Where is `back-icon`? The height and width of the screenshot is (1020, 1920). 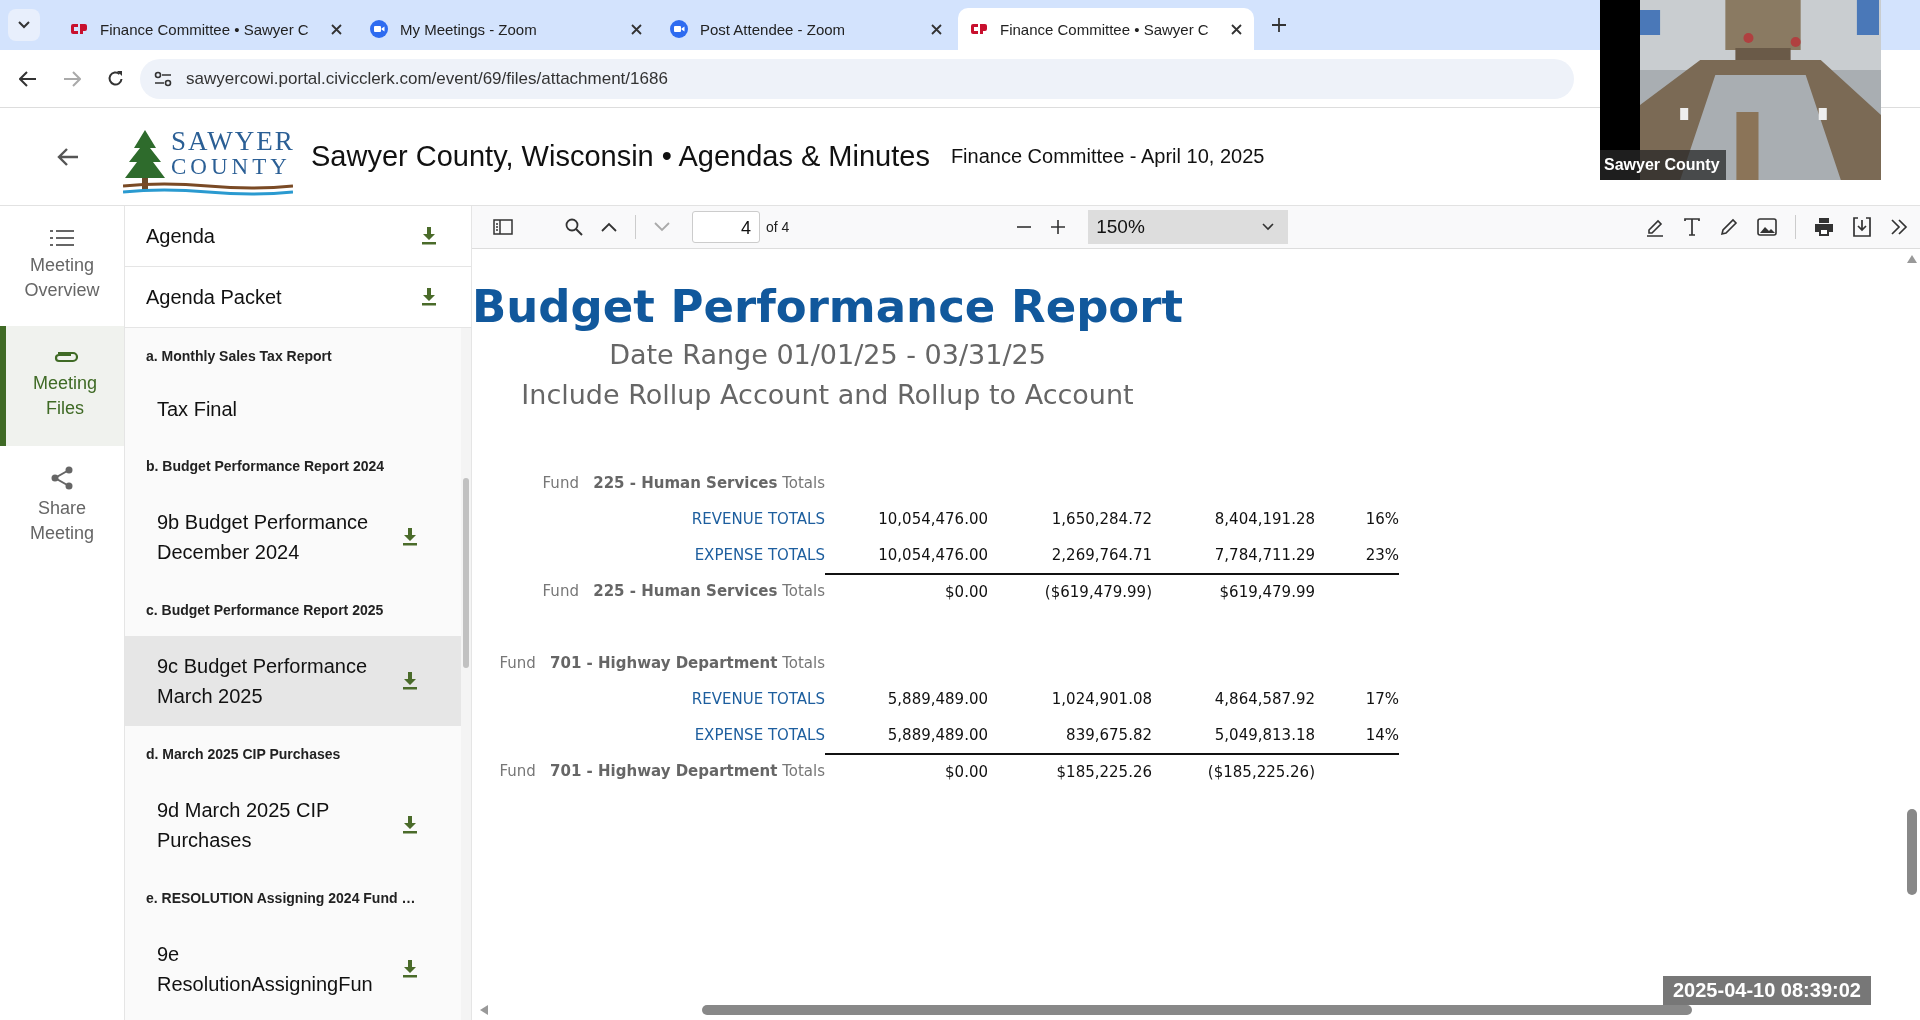
back-icon is located at coordinates (28, 78).